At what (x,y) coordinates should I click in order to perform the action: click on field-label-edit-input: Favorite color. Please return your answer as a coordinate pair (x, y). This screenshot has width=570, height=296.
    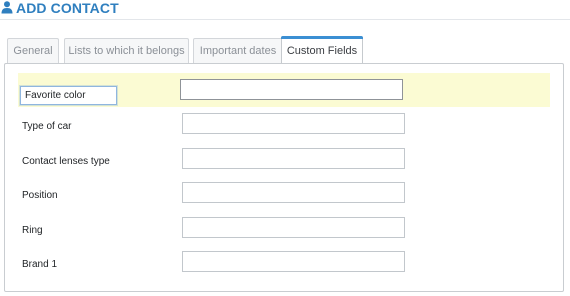
    Looking at the image, I should click on (68, 95).